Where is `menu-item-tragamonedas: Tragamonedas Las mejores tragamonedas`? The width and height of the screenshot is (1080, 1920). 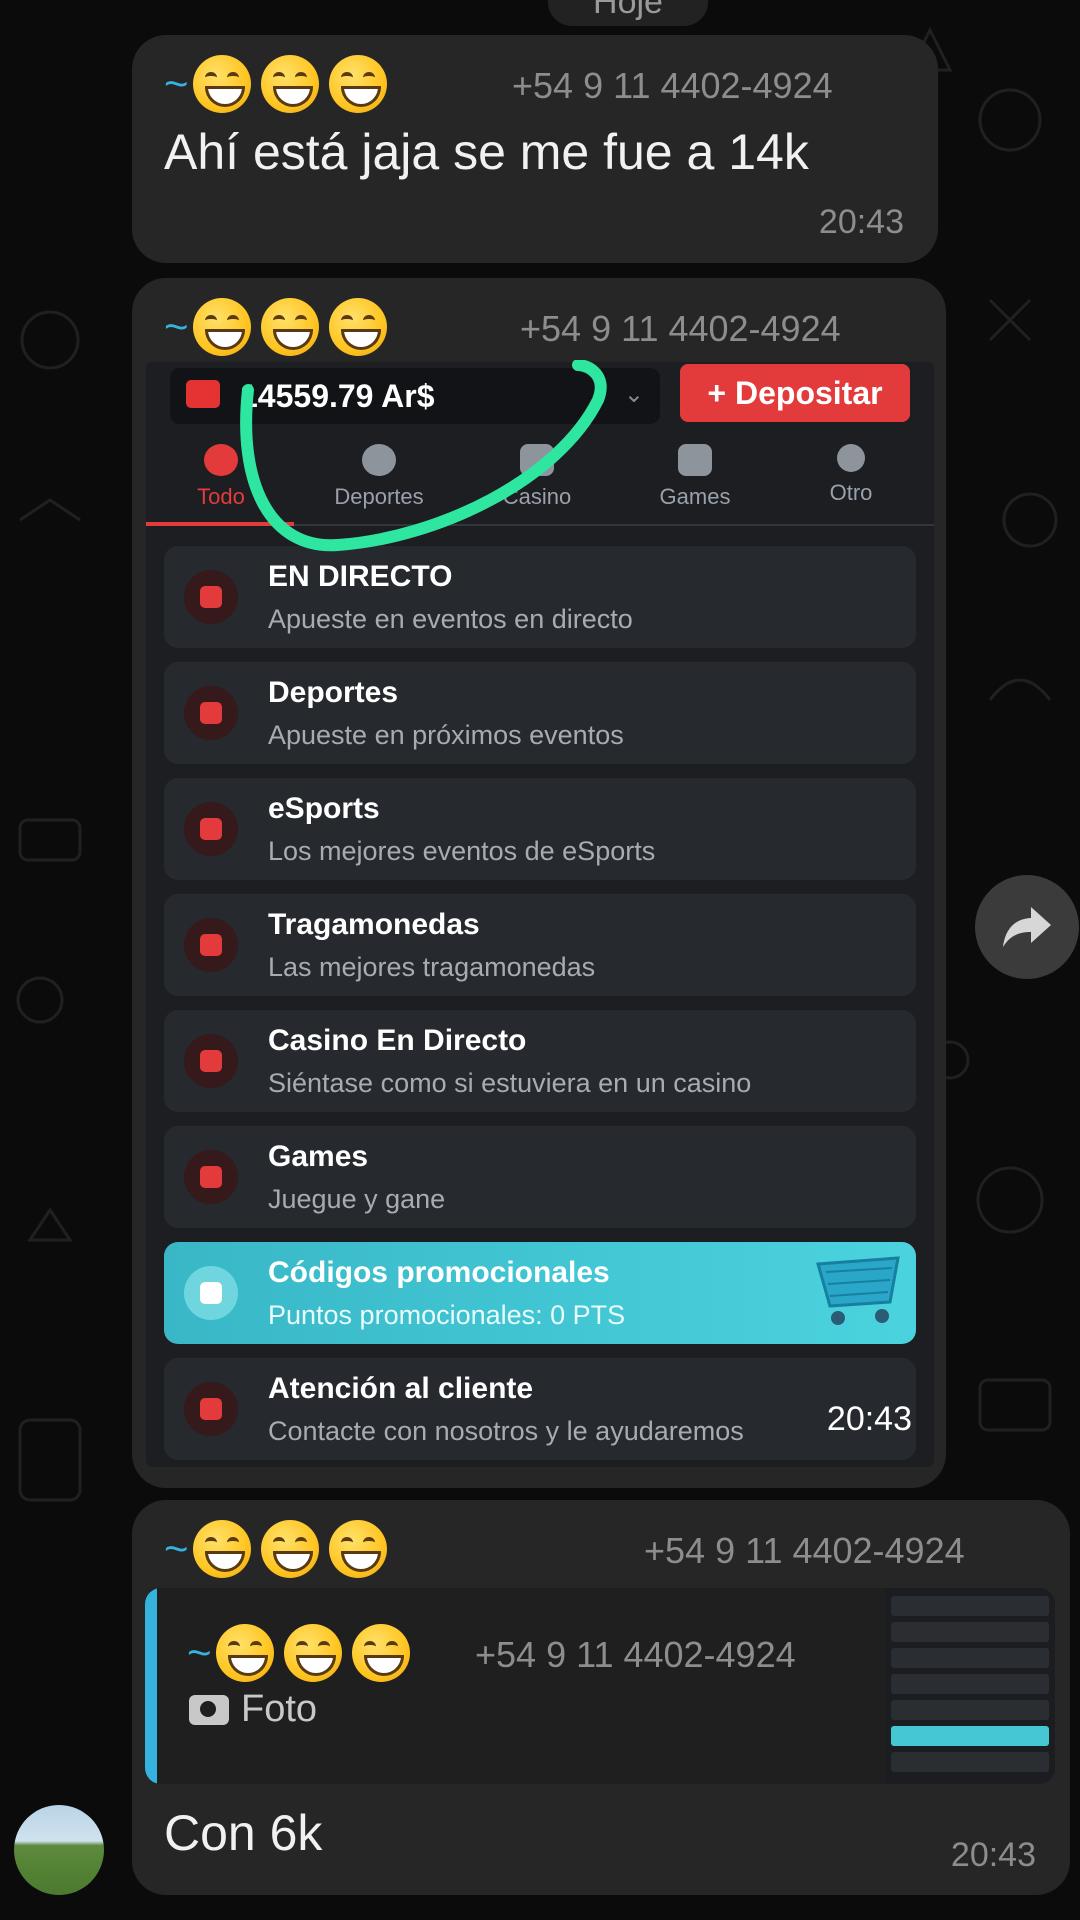 menu-item-tragamonedas: Tragamonedas Las mejores tragamonedas is located at coordinates (540, 945).